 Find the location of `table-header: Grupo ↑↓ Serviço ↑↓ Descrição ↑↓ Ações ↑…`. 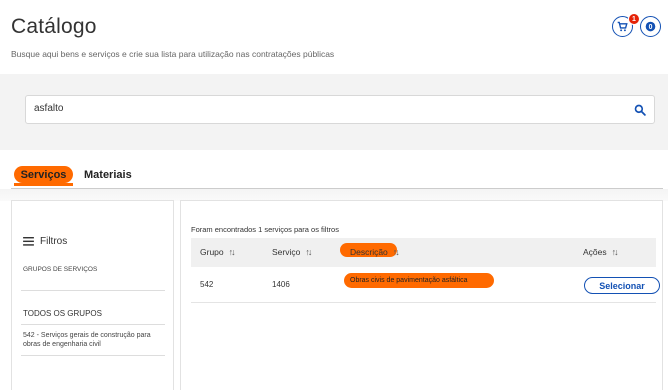

table-header: Grupo ↑↓ Serviço ↑↓ Descrição ↑↓ Ações ↑… is located at coordinates (423, 252).